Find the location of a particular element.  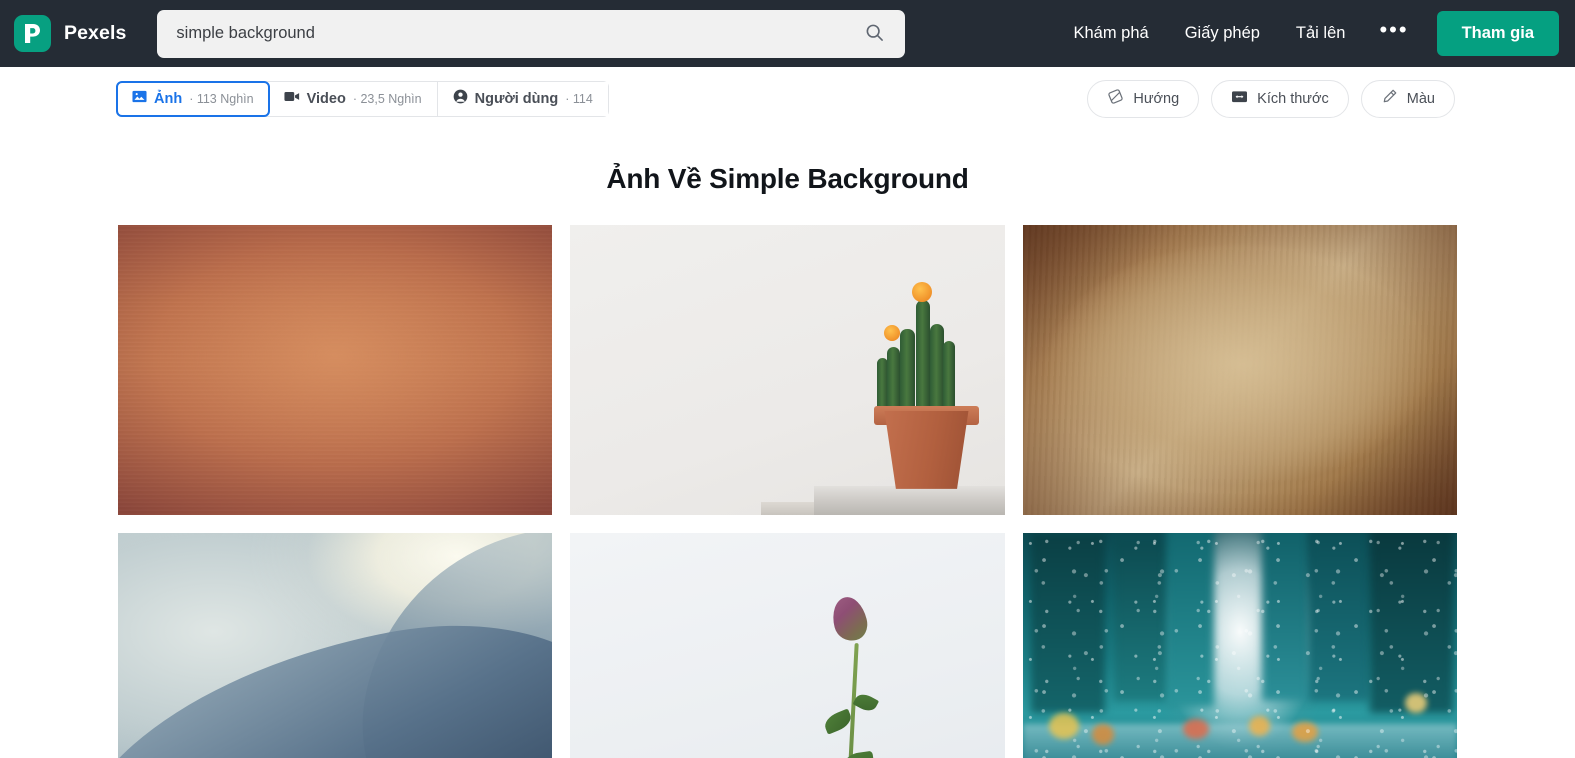

video-icon is located at coordinates (292, 98).